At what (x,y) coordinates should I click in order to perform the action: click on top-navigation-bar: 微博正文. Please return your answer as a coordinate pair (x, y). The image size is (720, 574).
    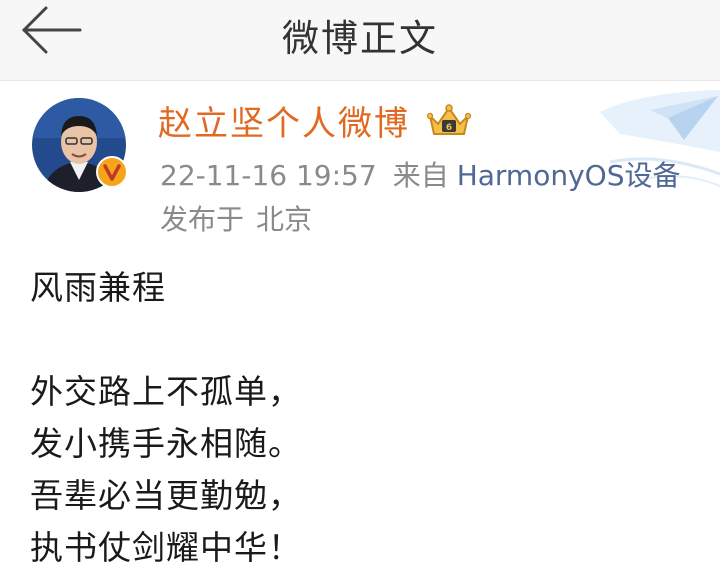
    Looking at the image, I should click on (360, 40).